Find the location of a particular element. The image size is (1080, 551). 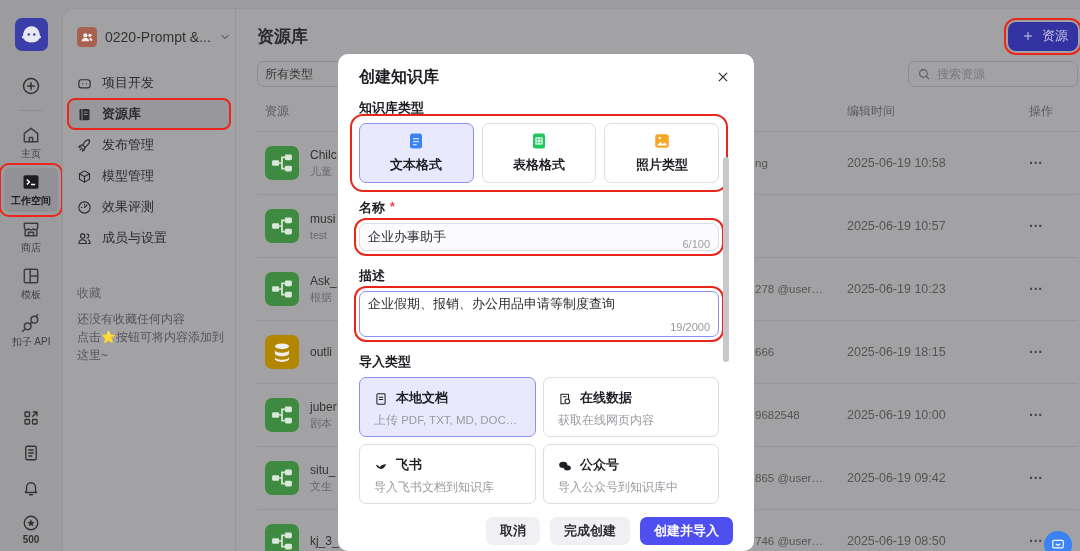

field-label: 描述 is located at coordinates (372, 276).